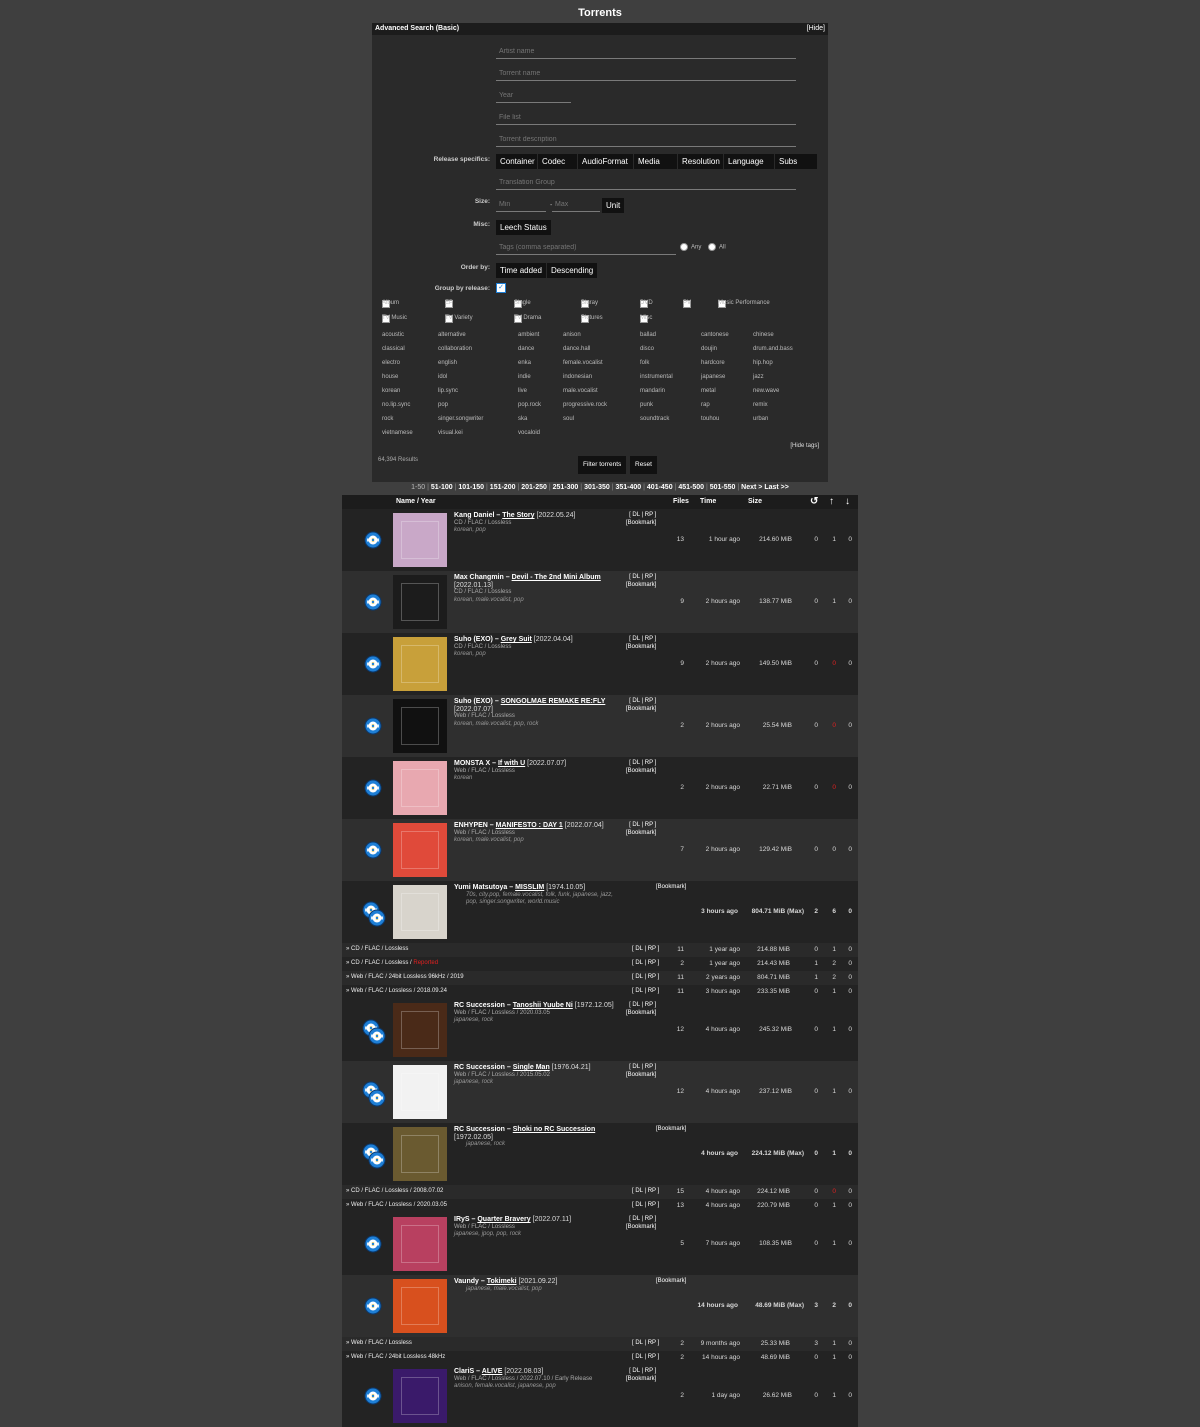 The height and width of the screenshot is (1427, 1200). Describe the element at coordinates (646, 118) in the screenshot. I see `file-list-input` at that location.